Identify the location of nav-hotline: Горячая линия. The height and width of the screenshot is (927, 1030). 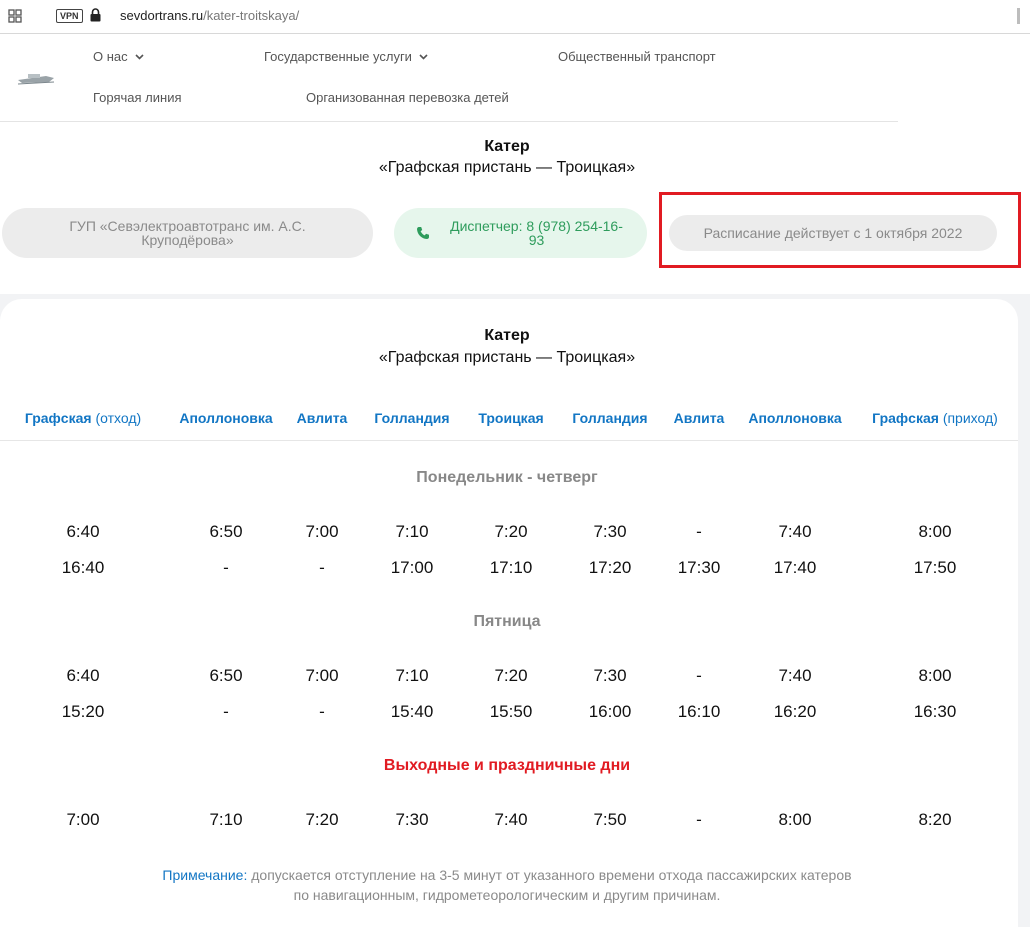
(137, 97).